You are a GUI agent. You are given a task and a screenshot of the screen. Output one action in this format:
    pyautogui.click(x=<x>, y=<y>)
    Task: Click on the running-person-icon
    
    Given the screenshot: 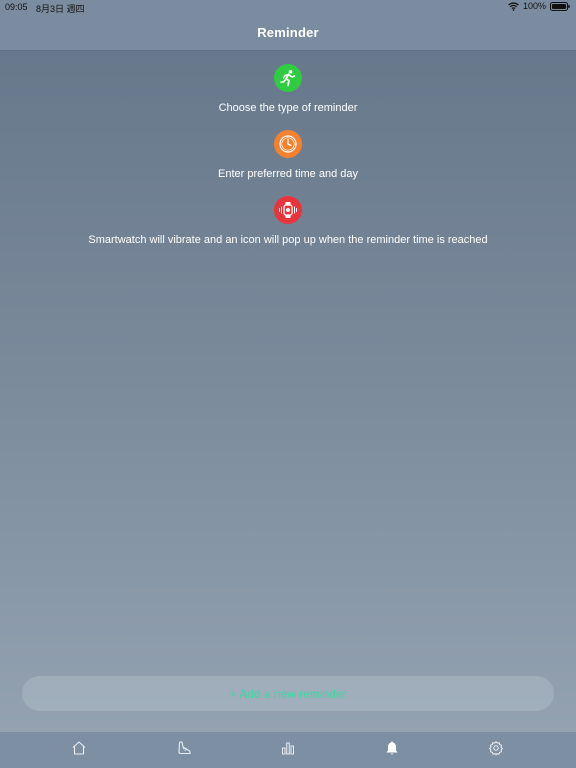 What is the action you would take?
    pyautogui.click(x=288, y=78)
    